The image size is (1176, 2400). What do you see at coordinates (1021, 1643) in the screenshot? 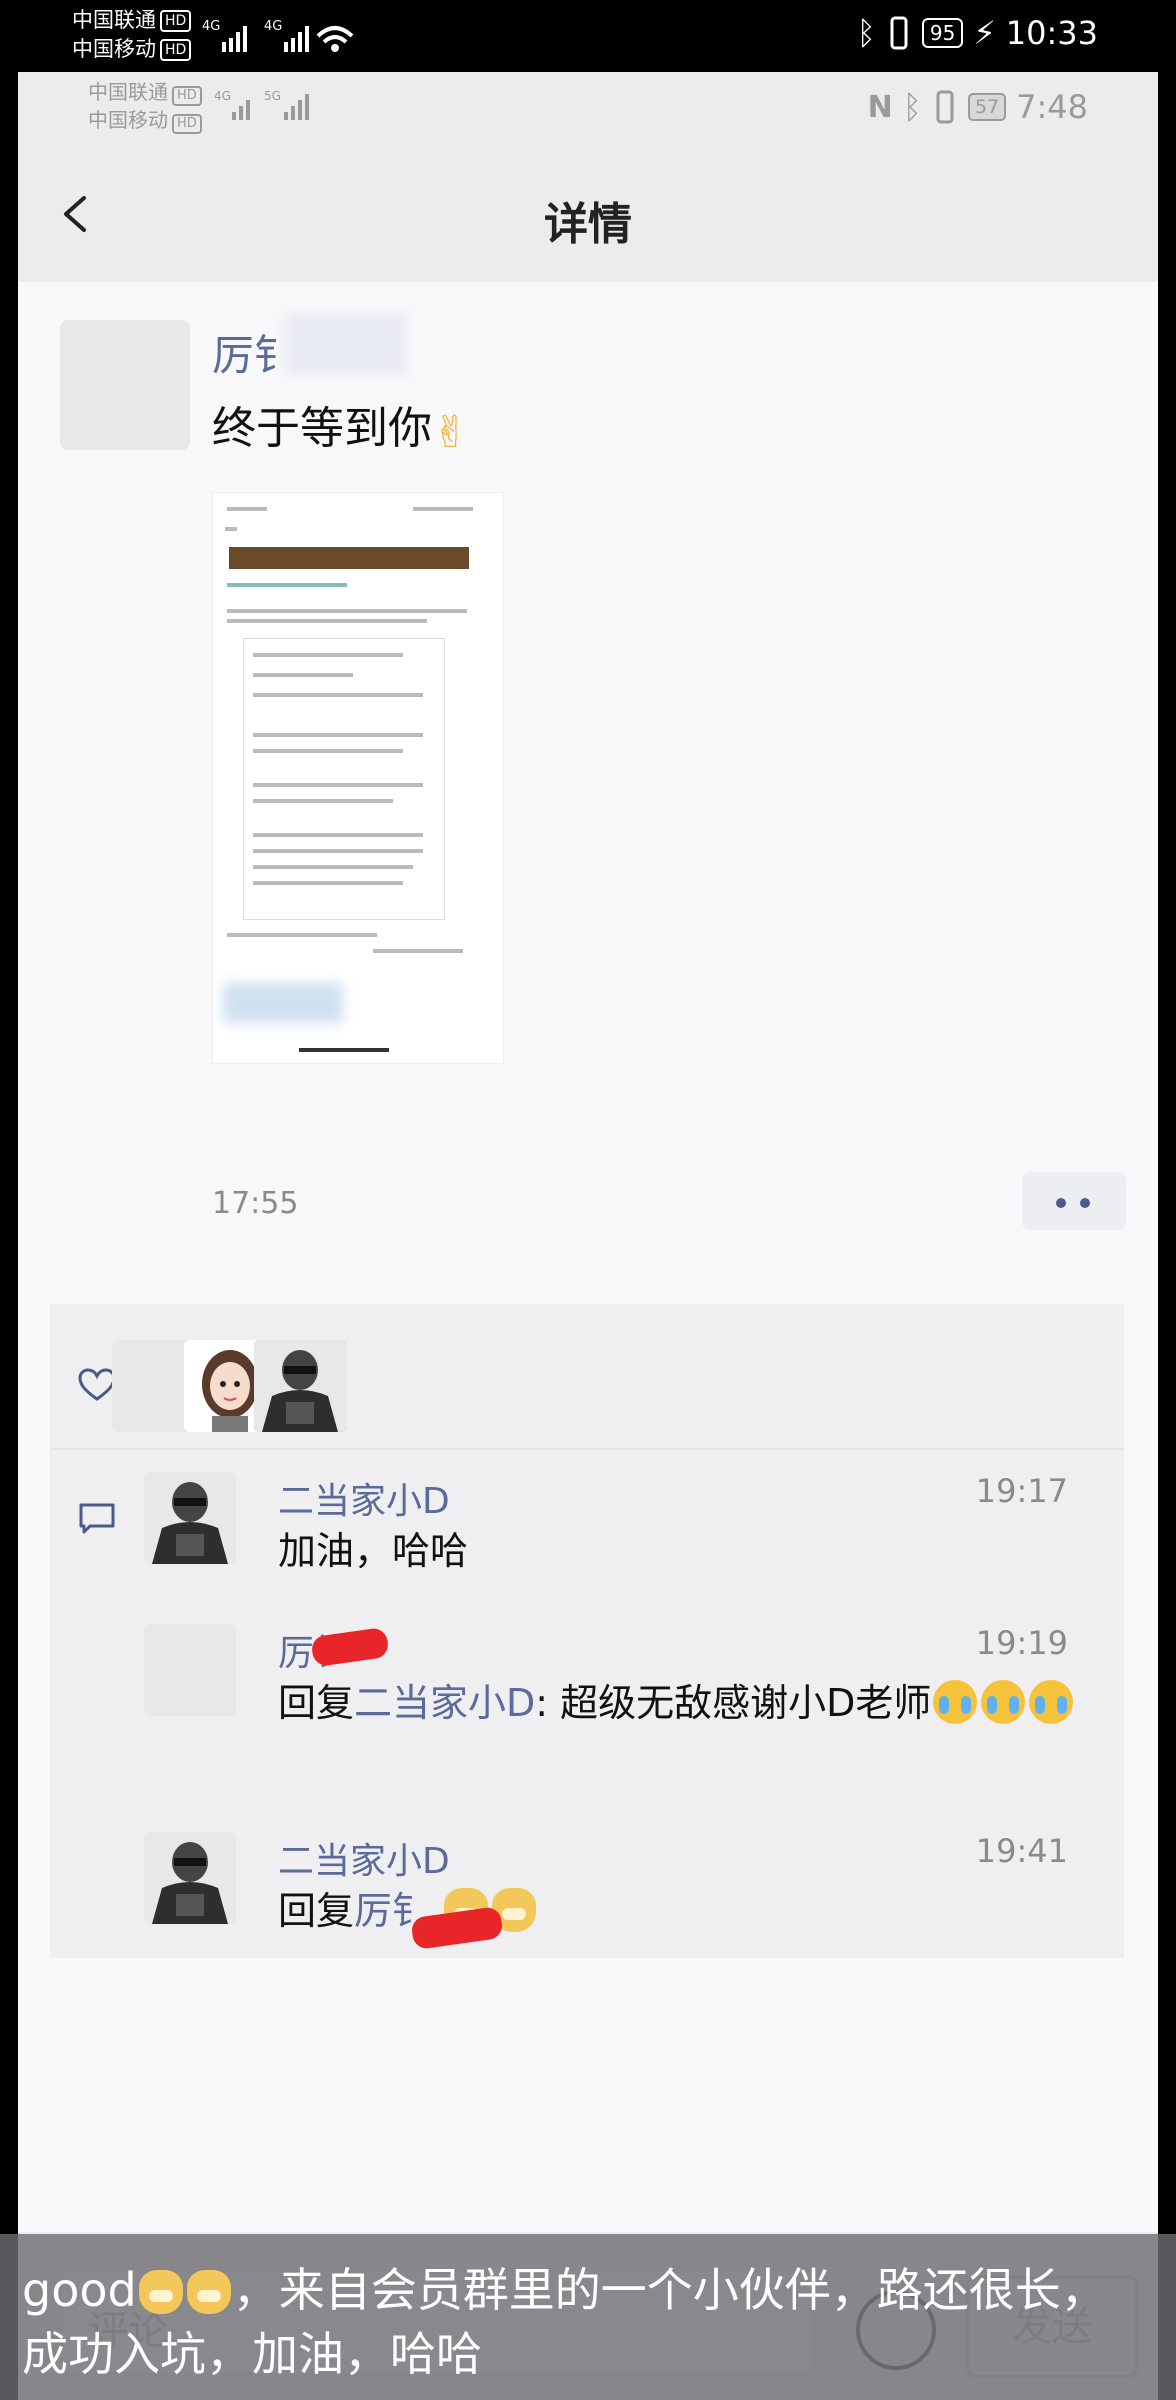
I see `comment-time: 19:19` at bounding box center [1021, 1643].